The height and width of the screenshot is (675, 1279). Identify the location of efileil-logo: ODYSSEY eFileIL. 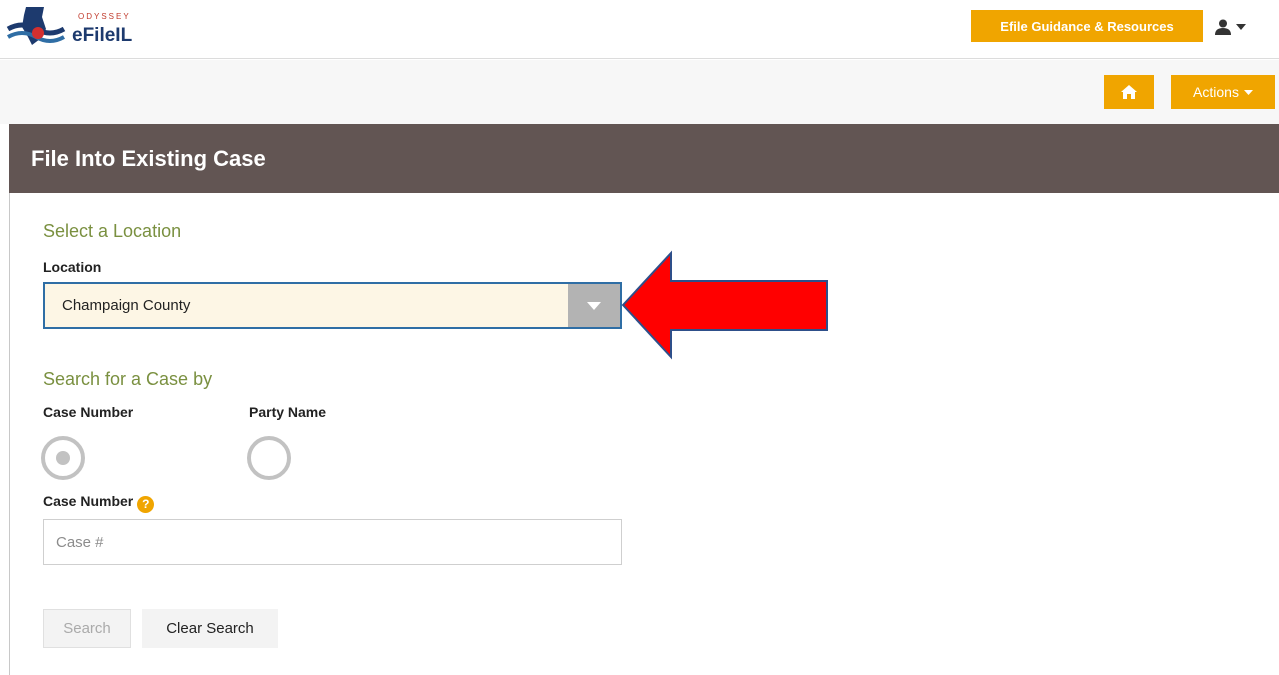
(76, 28).